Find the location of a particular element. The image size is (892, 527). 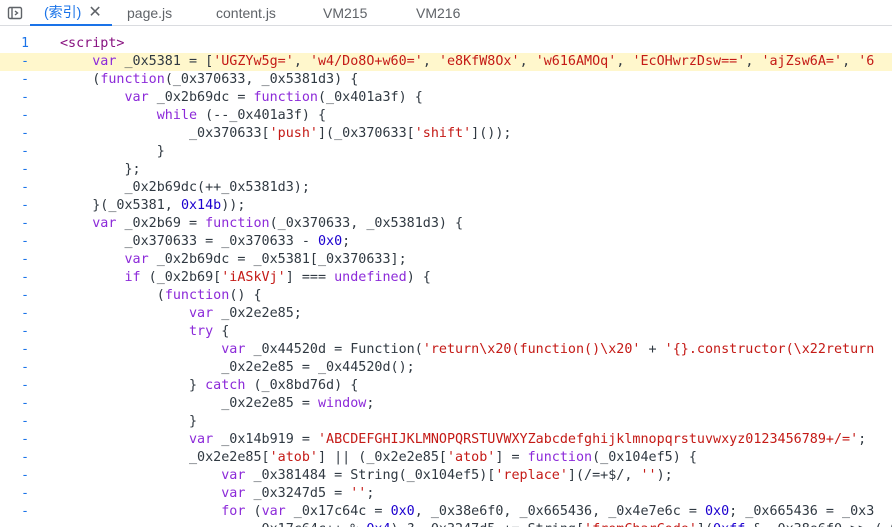

code-text: } catch (_0x8bd76d) { is located at coordinates (209, 385).